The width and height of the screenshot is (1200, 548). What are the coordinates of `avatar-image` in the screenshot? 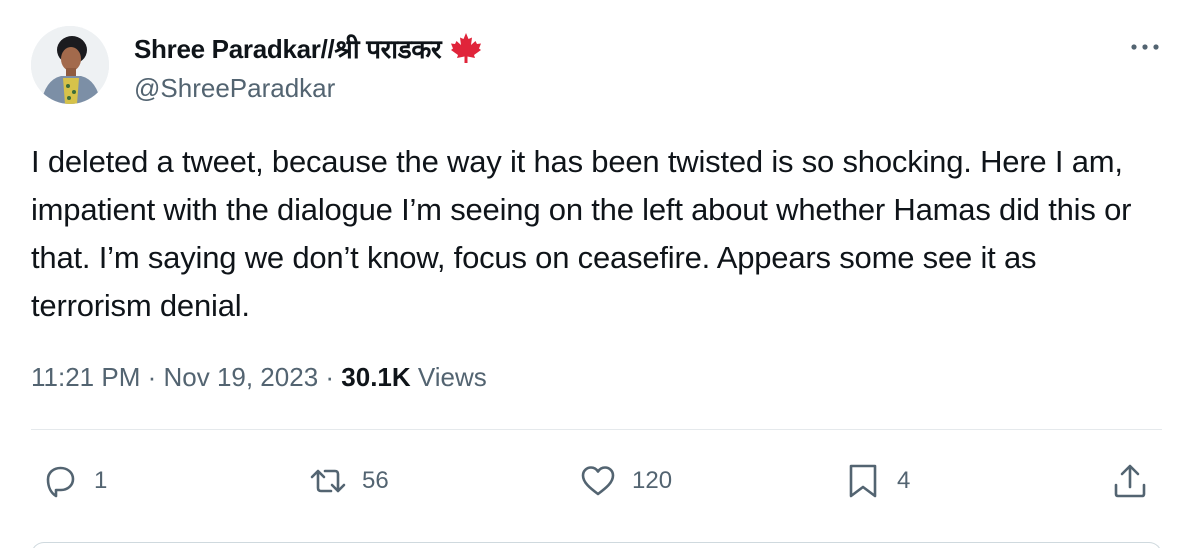 It's located at (70, 65).